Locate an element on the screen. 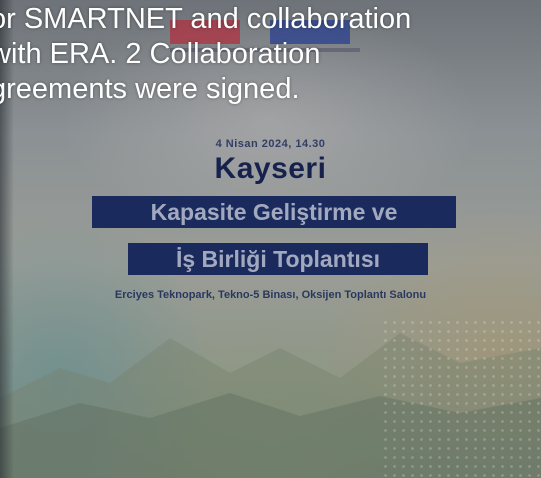 This screenshot has width=541, height=478. title-line-2: İş Birliği Toplantısı is located at coordinates (278, 259).